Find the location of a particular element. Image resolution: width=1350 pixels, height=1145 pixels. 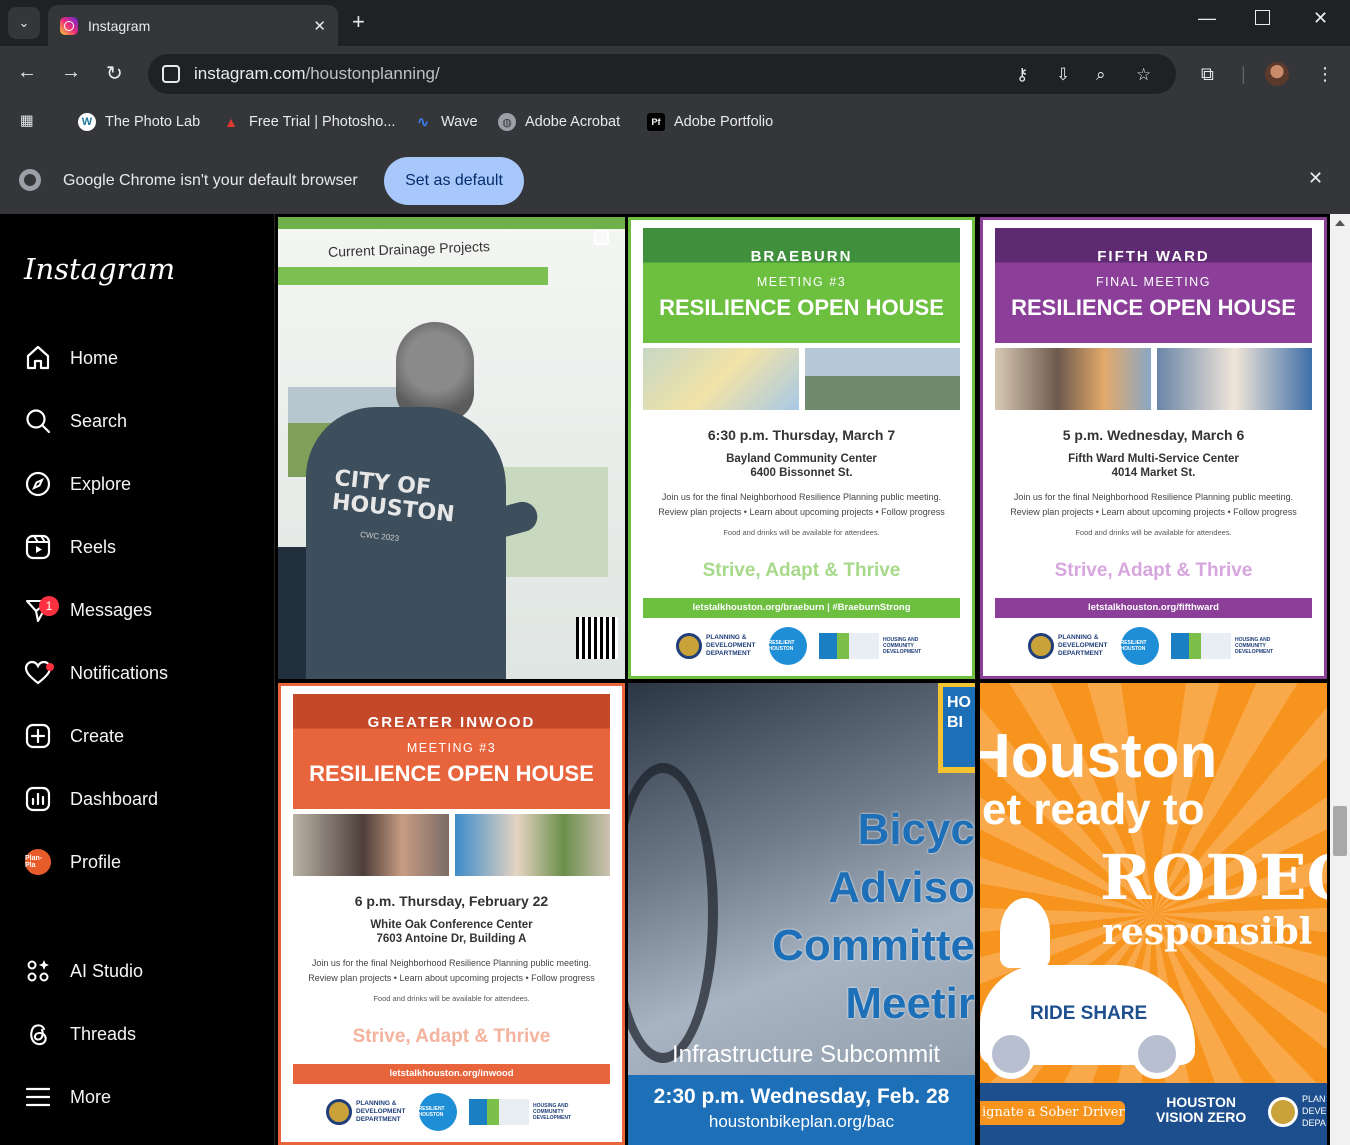

bike-subtitle: Infrastructure Subcommit is located at coordinates (806, 1054).